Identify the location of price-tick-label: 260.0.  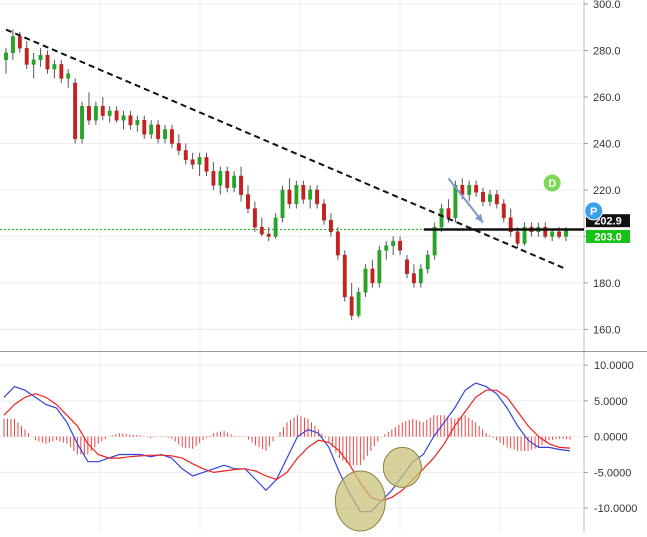
(607, 98).